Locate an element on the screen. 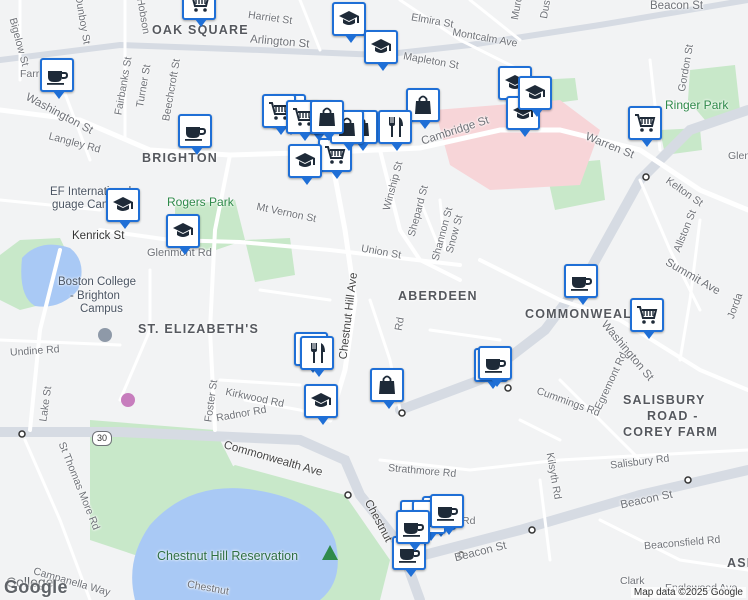 This screenshot has width=748, height=600. street-label-beacon-top: Beacon St is located at coordinates (677, 6).